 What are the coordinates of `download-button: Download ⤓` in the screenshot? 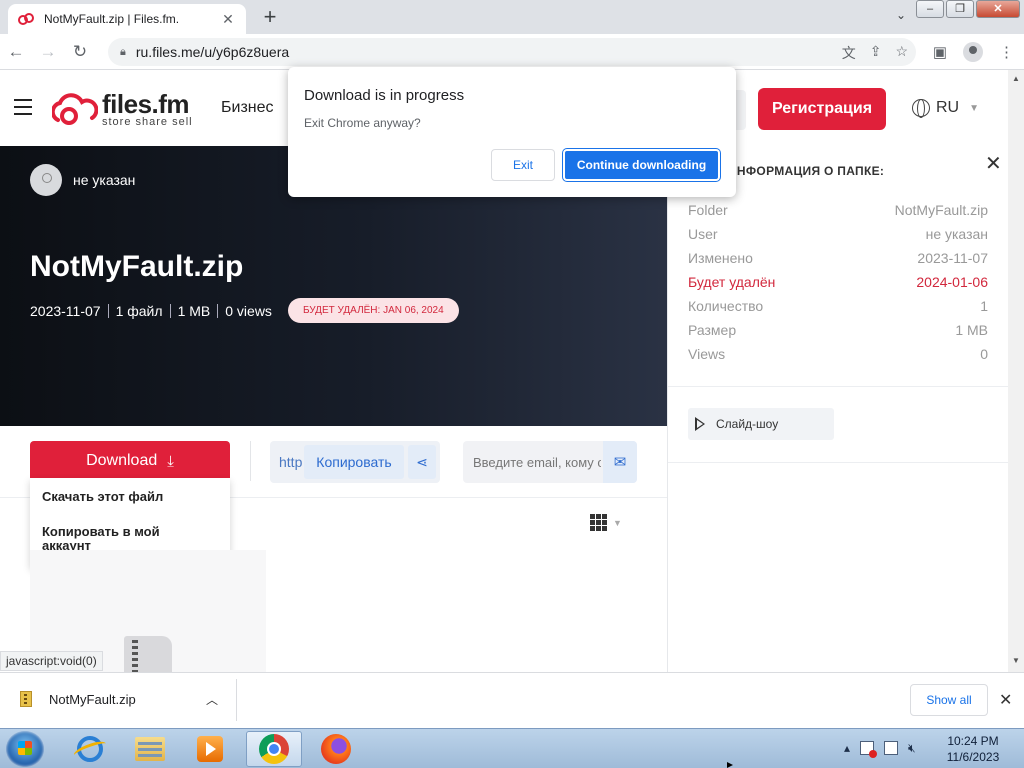 It's located at (130, 461).